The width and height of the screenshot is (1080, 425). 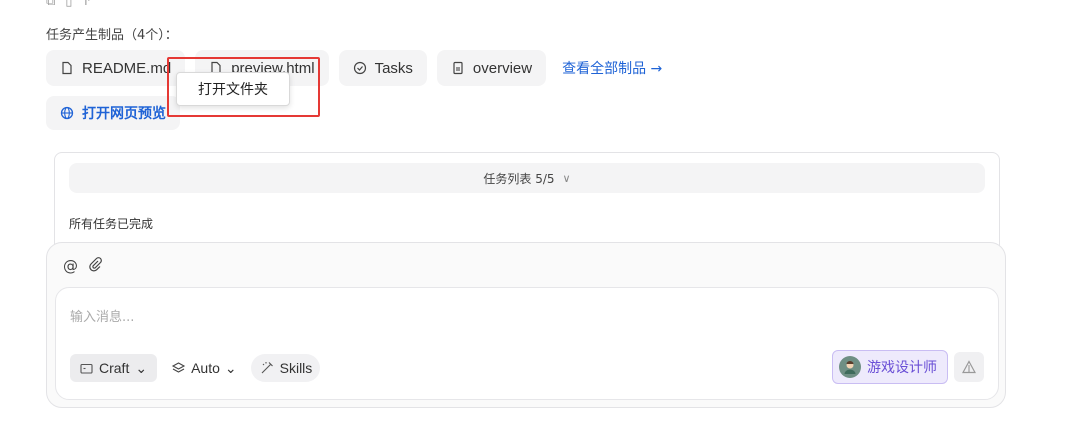 I want to click on task-status: 所有任务已完成, so click(x=111, y=224).